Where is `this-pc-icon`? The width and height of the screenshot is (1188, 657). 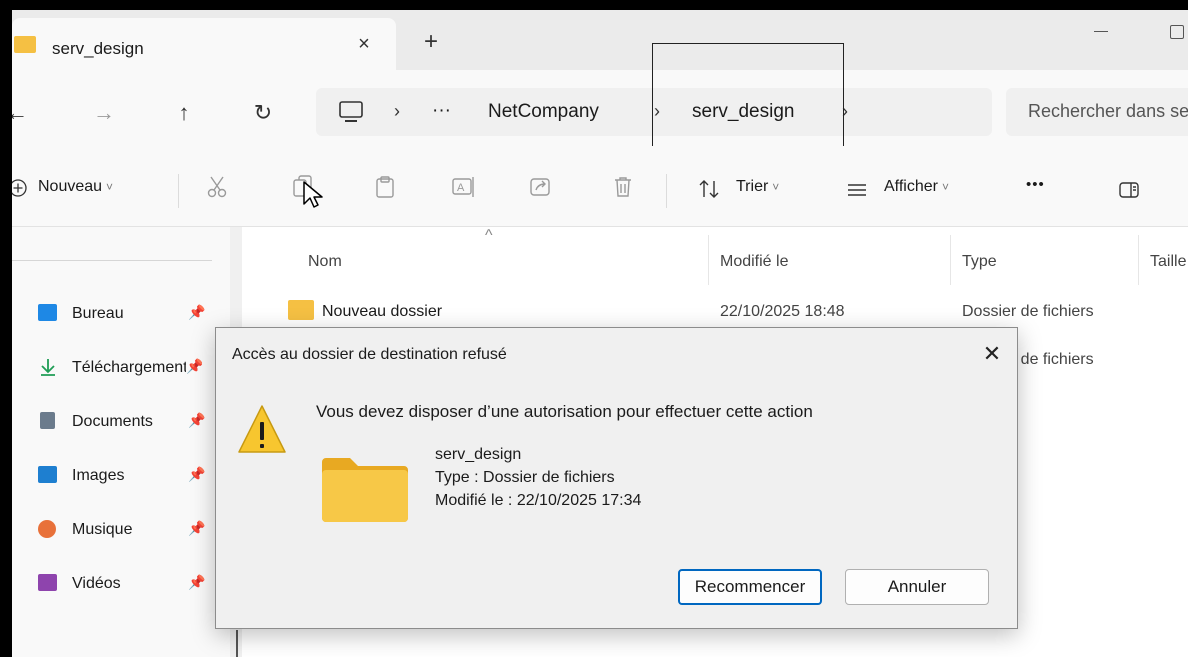 this-pc-icon is located at coordinates (351, 111).